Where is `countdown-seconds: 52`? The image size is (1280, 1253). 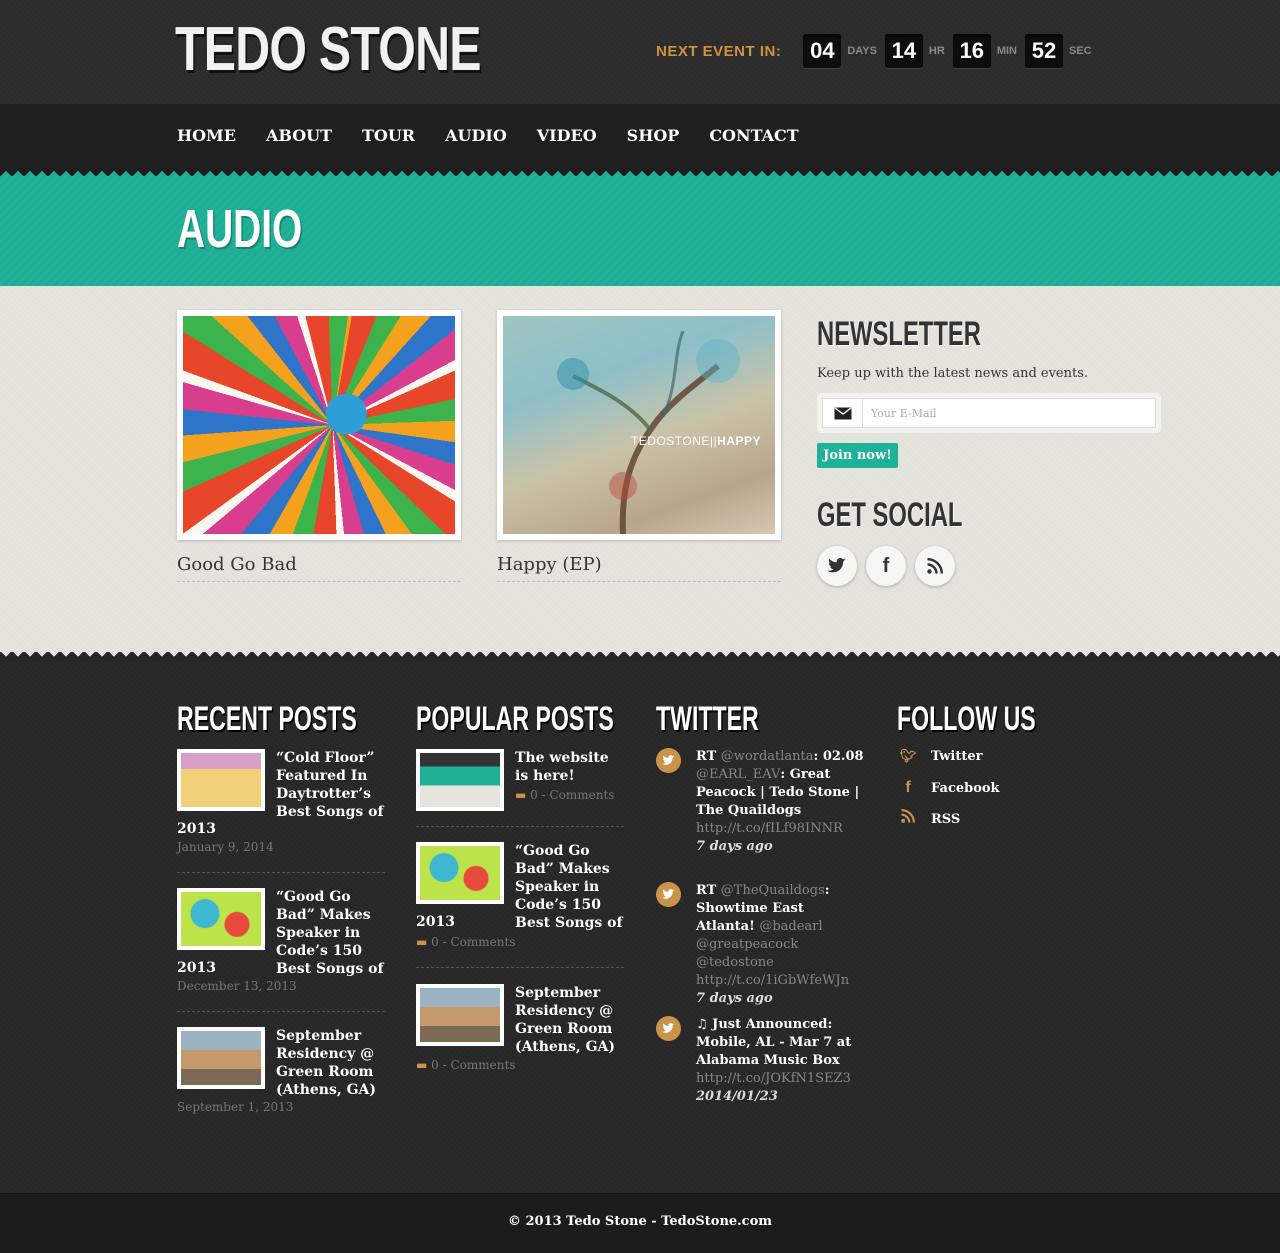 countdown-seconds: 52 is located at coordinates (1043, 51).